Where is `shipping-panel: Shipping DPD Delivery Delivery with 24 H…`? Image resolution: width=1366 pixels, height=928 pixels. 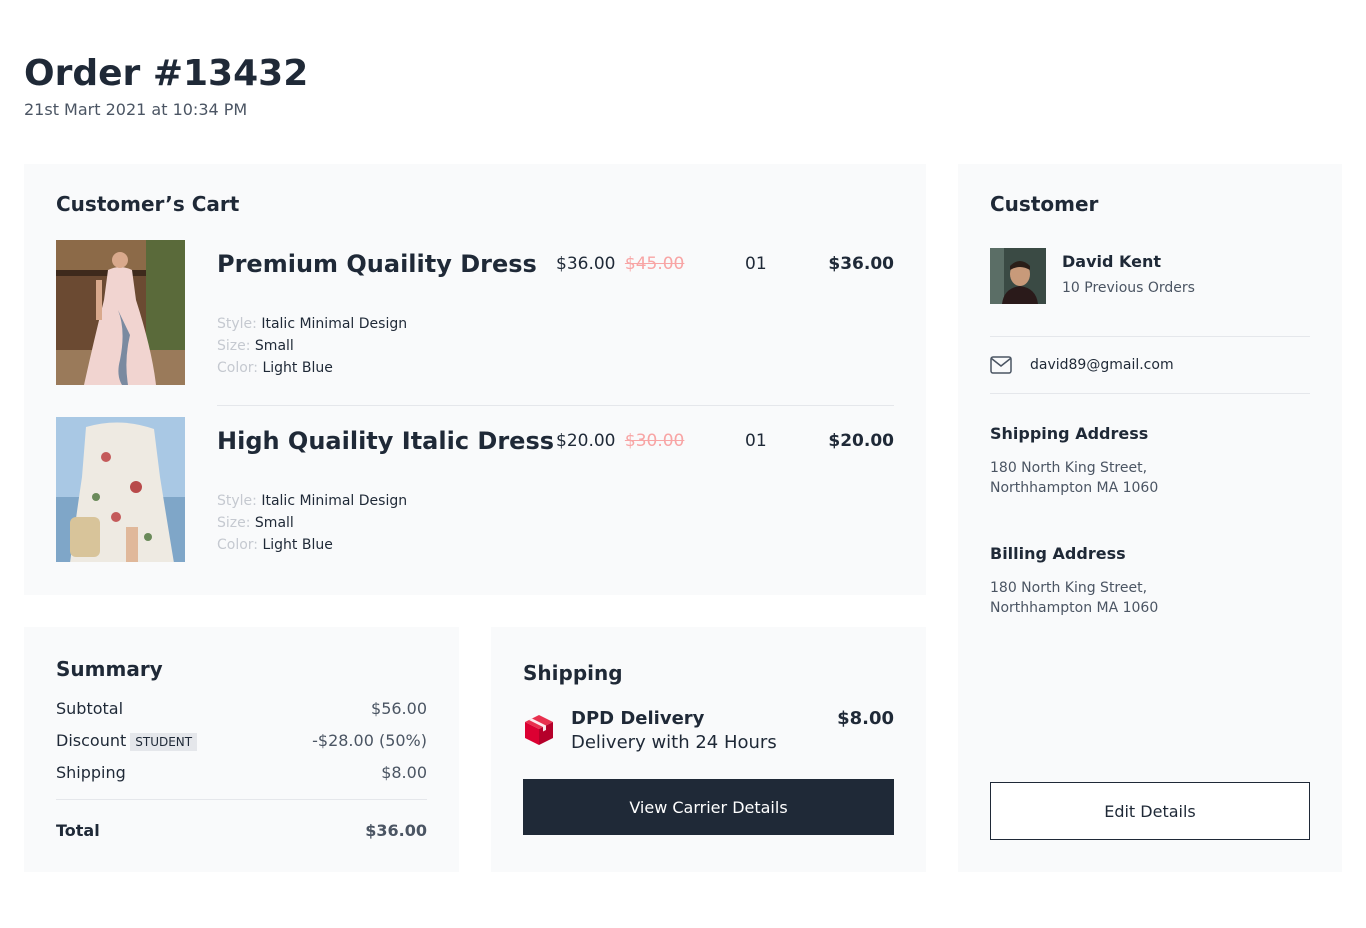 shipping-panel: Shipping DPD Delivery Delivery with 24 H… is located at coordinates (708, 749).